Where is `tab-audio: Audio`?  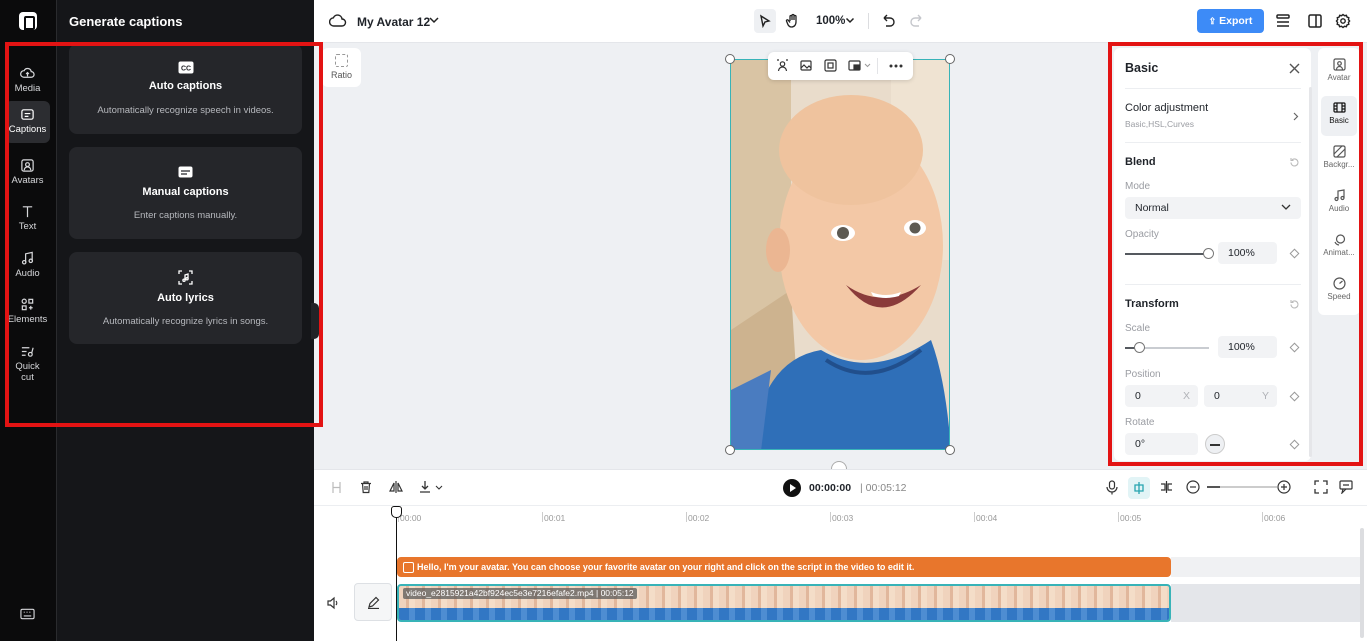
tab-audio: Audio is located at coordinates (1339, 204).